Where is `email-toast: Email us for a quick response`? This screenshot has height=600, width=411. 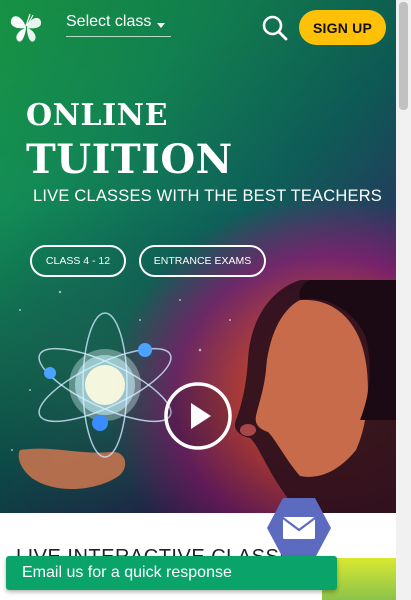 email-toast: Email us for a quick response is located at coordinates (171, 573).